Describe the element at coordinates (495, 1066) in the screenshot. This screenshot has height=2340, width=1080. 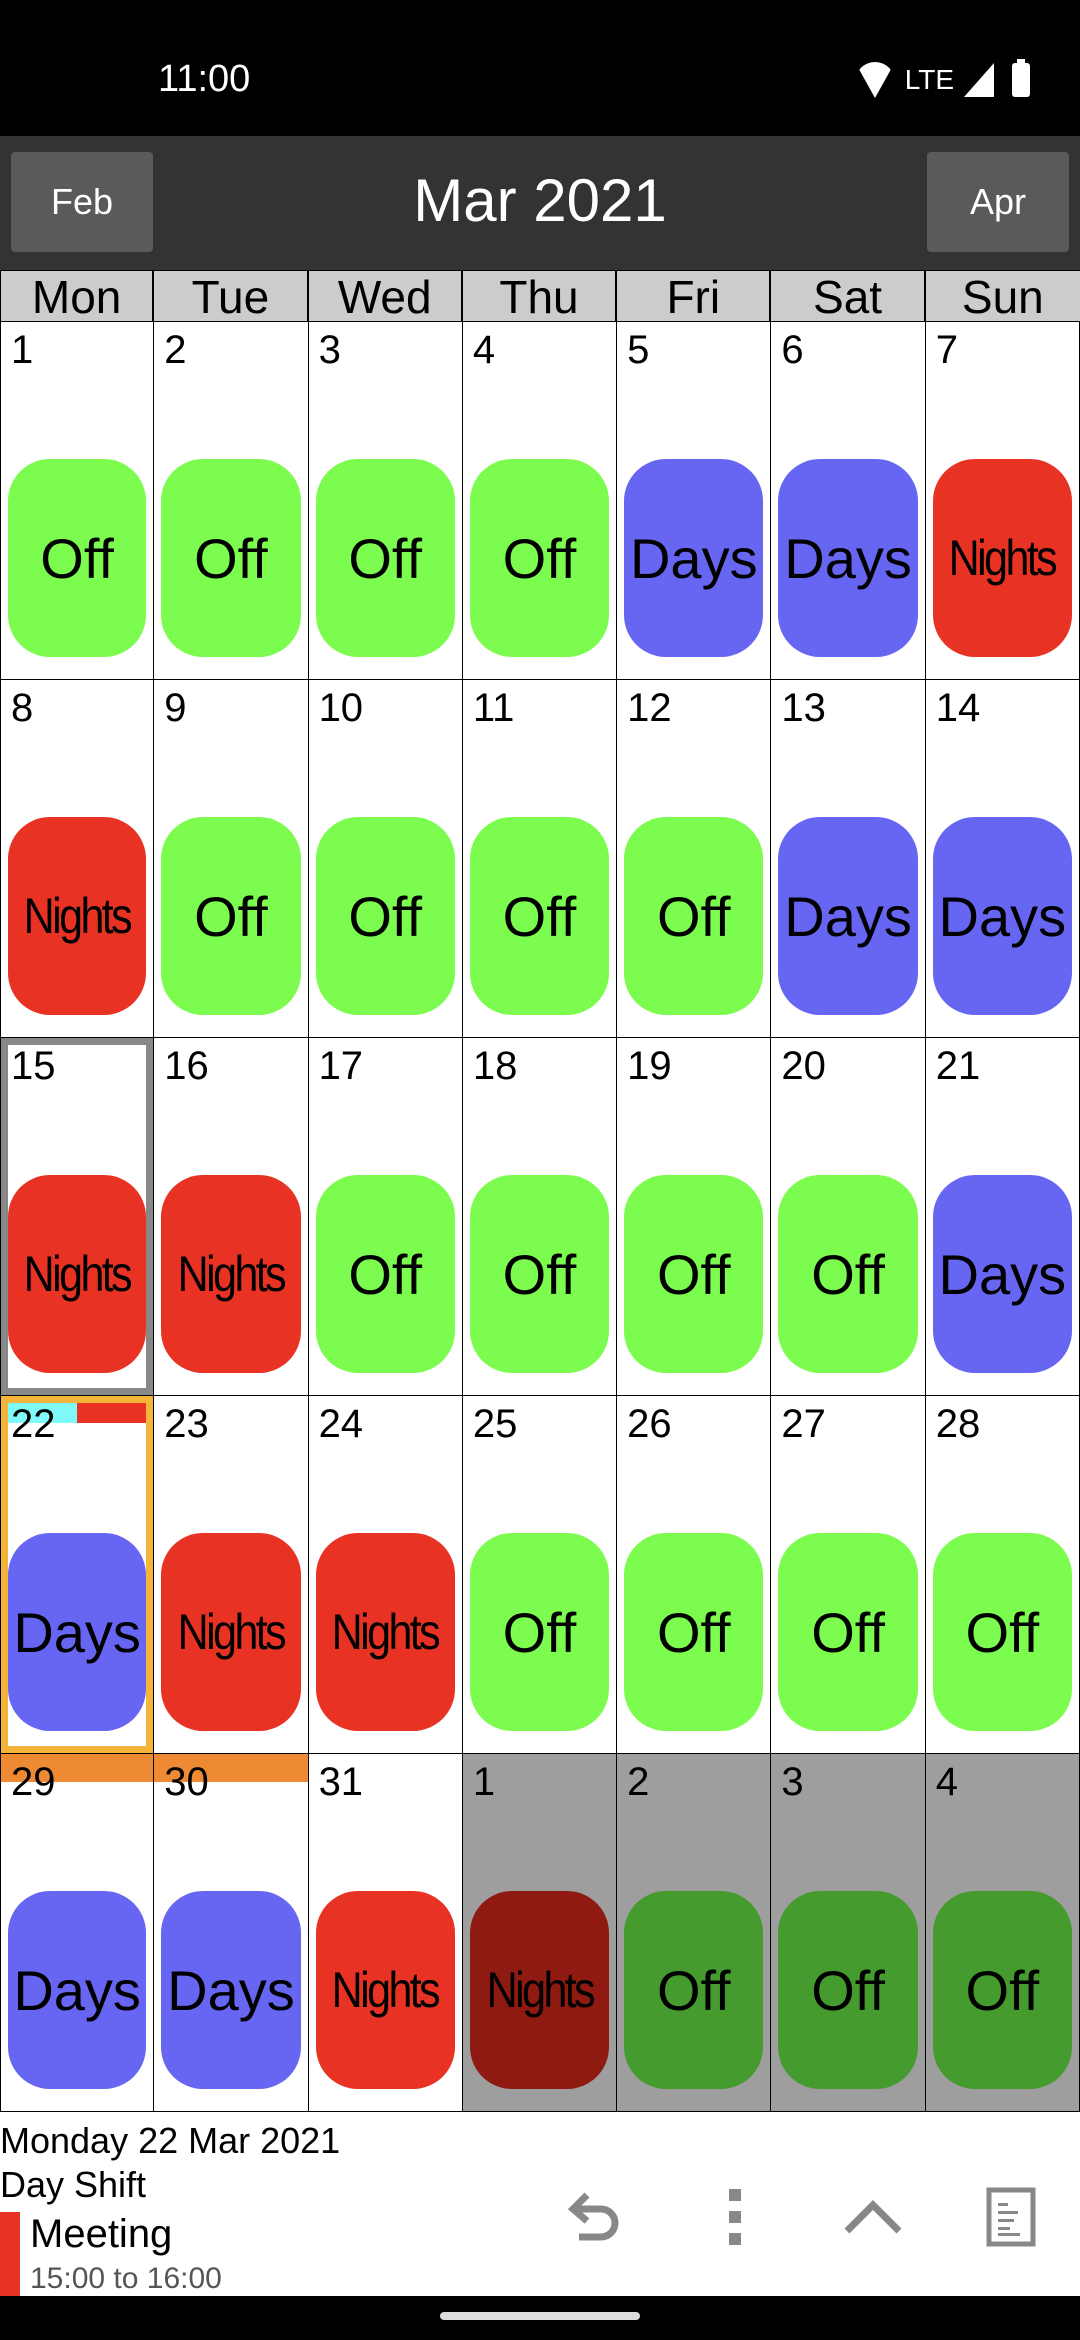
I see `day-number: 18` at that location.